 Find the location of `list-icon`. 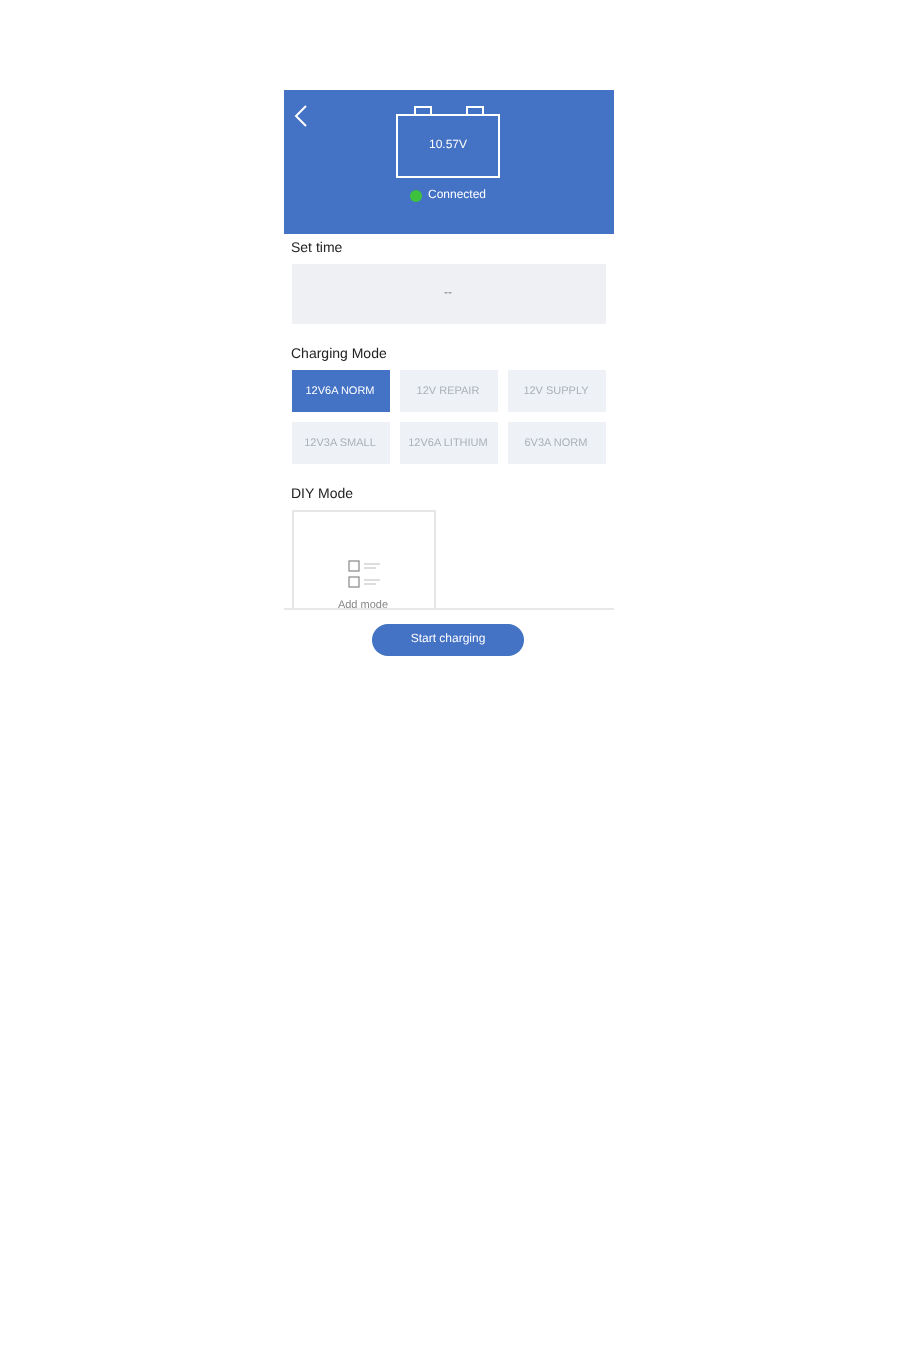

list-icon is located at coordinates (363, 574).